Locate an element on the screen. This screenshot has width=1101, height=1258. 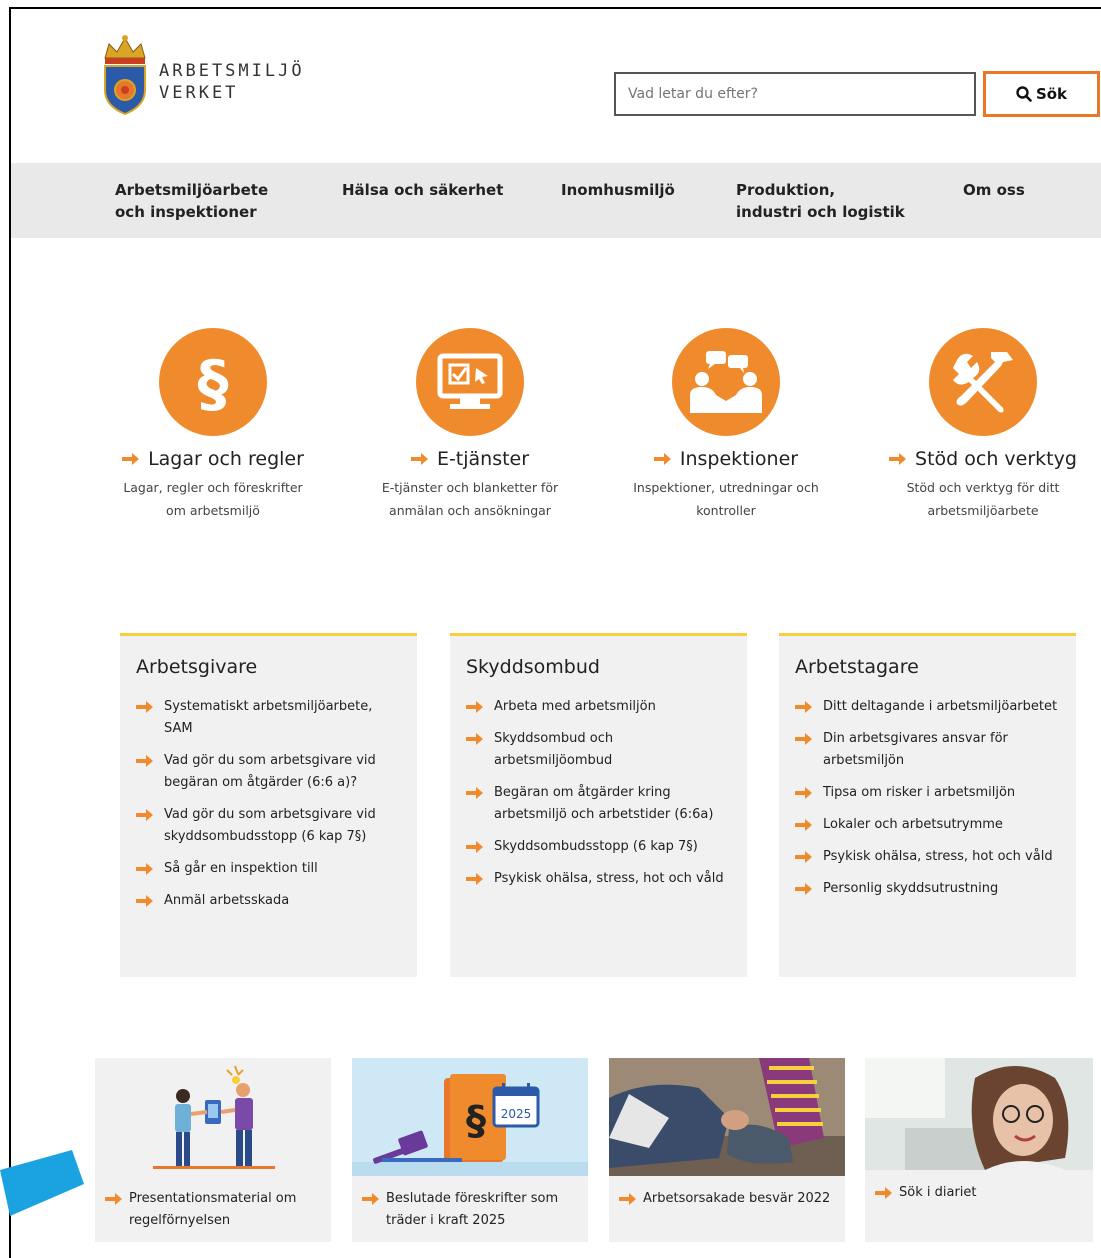
quicklink-desc: arbetsmiljöarbete is located at coordinates (983, 510).